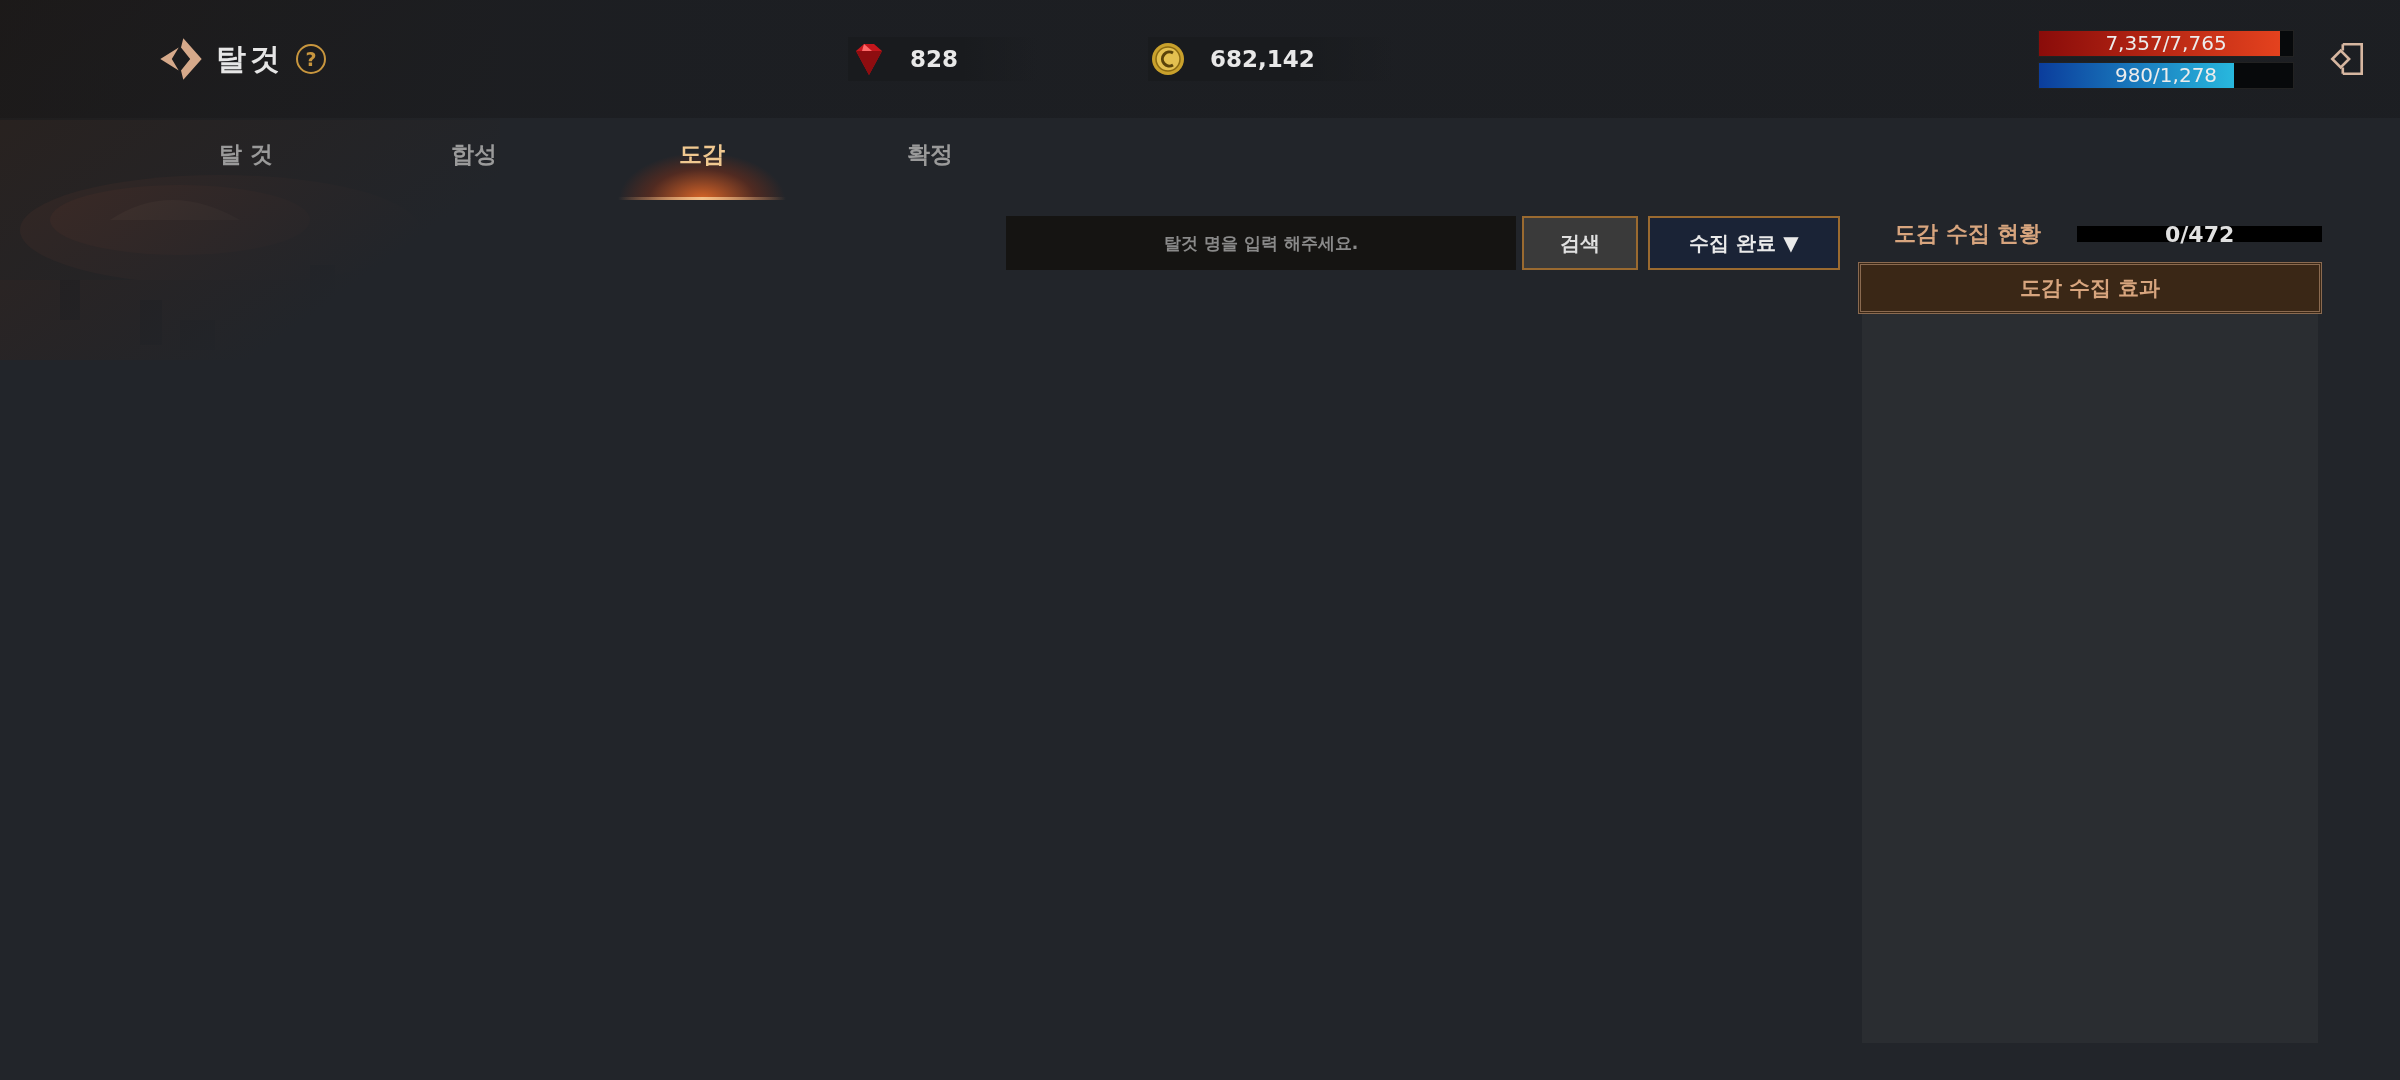  What do you see at coordinates (1262, 59) in the screenshot?
I see `currency-amount: 682,142` at bounding box center [1262, 59].